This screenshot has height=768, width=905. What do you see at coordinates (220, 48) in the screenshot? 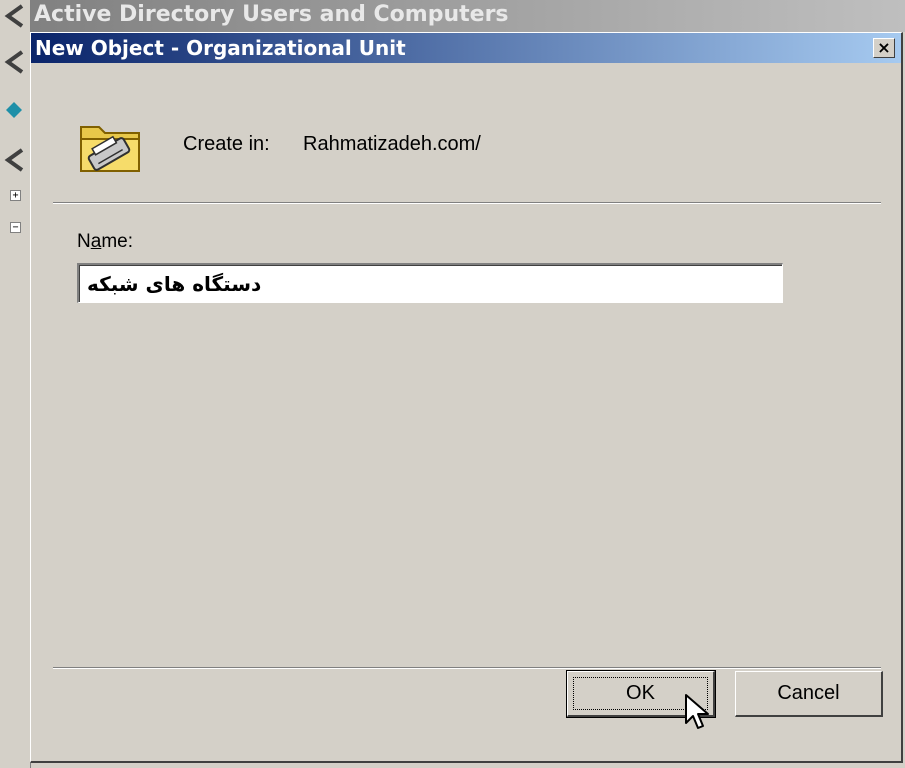
I see `dialog-title: New Object - Organizational Unit` at bounding box center [220, 48].